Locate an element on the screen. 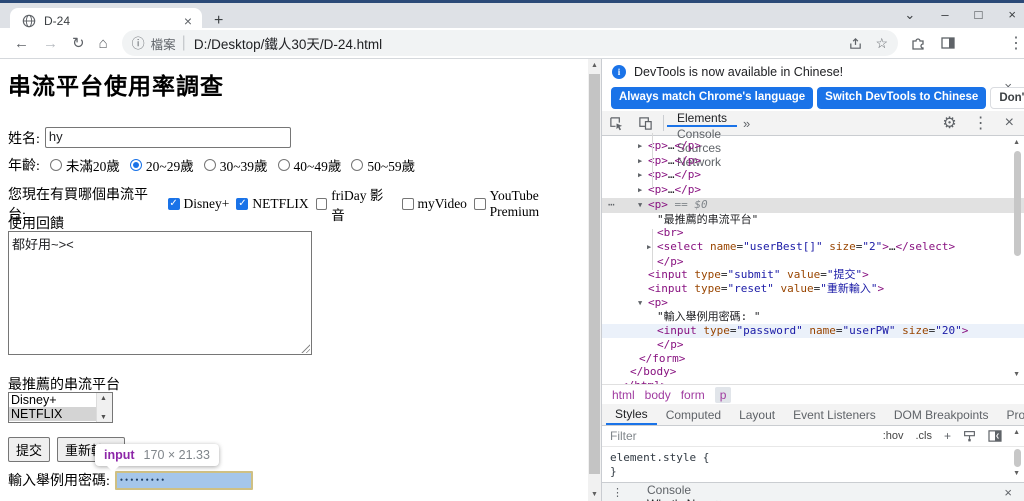  dom-tree-row: ▼ <p> is located at coordinates (813, 303).